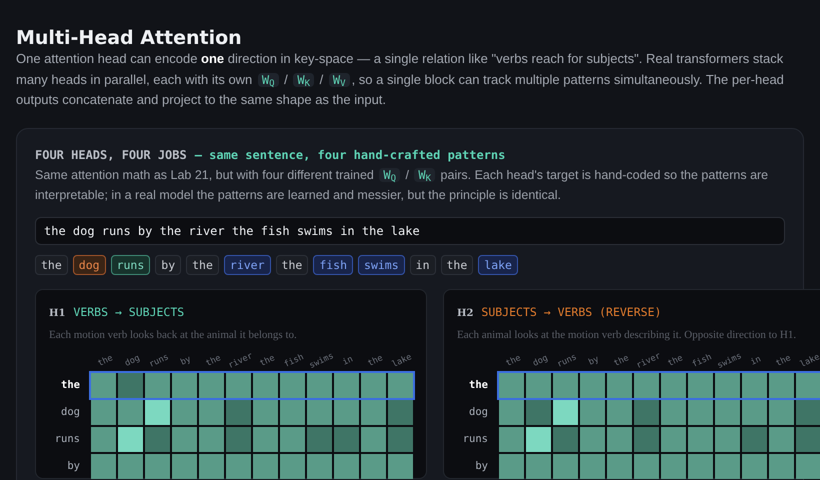 The width and height of the screenshot is (820, 480). What do you see at coordinates (128, 312) in the screenshot?
I see `head-title: VERBS → SUBJECTS` at bounding box center [128, 312].